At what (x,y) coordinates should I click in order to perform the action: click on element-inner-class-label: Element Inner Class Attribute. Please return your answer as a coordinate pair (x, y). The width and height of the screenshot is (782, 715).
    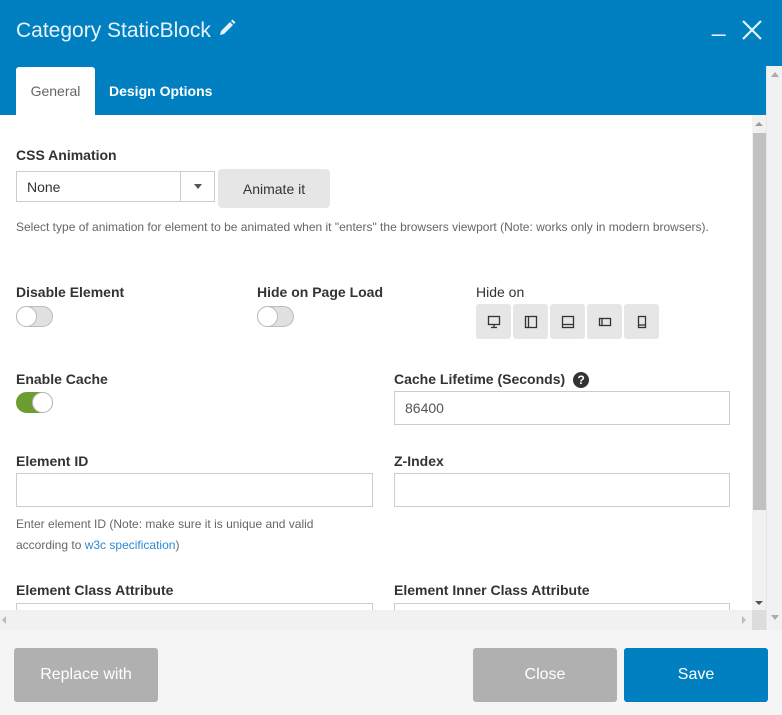
    Looking at the image, I should click on (492, 590).